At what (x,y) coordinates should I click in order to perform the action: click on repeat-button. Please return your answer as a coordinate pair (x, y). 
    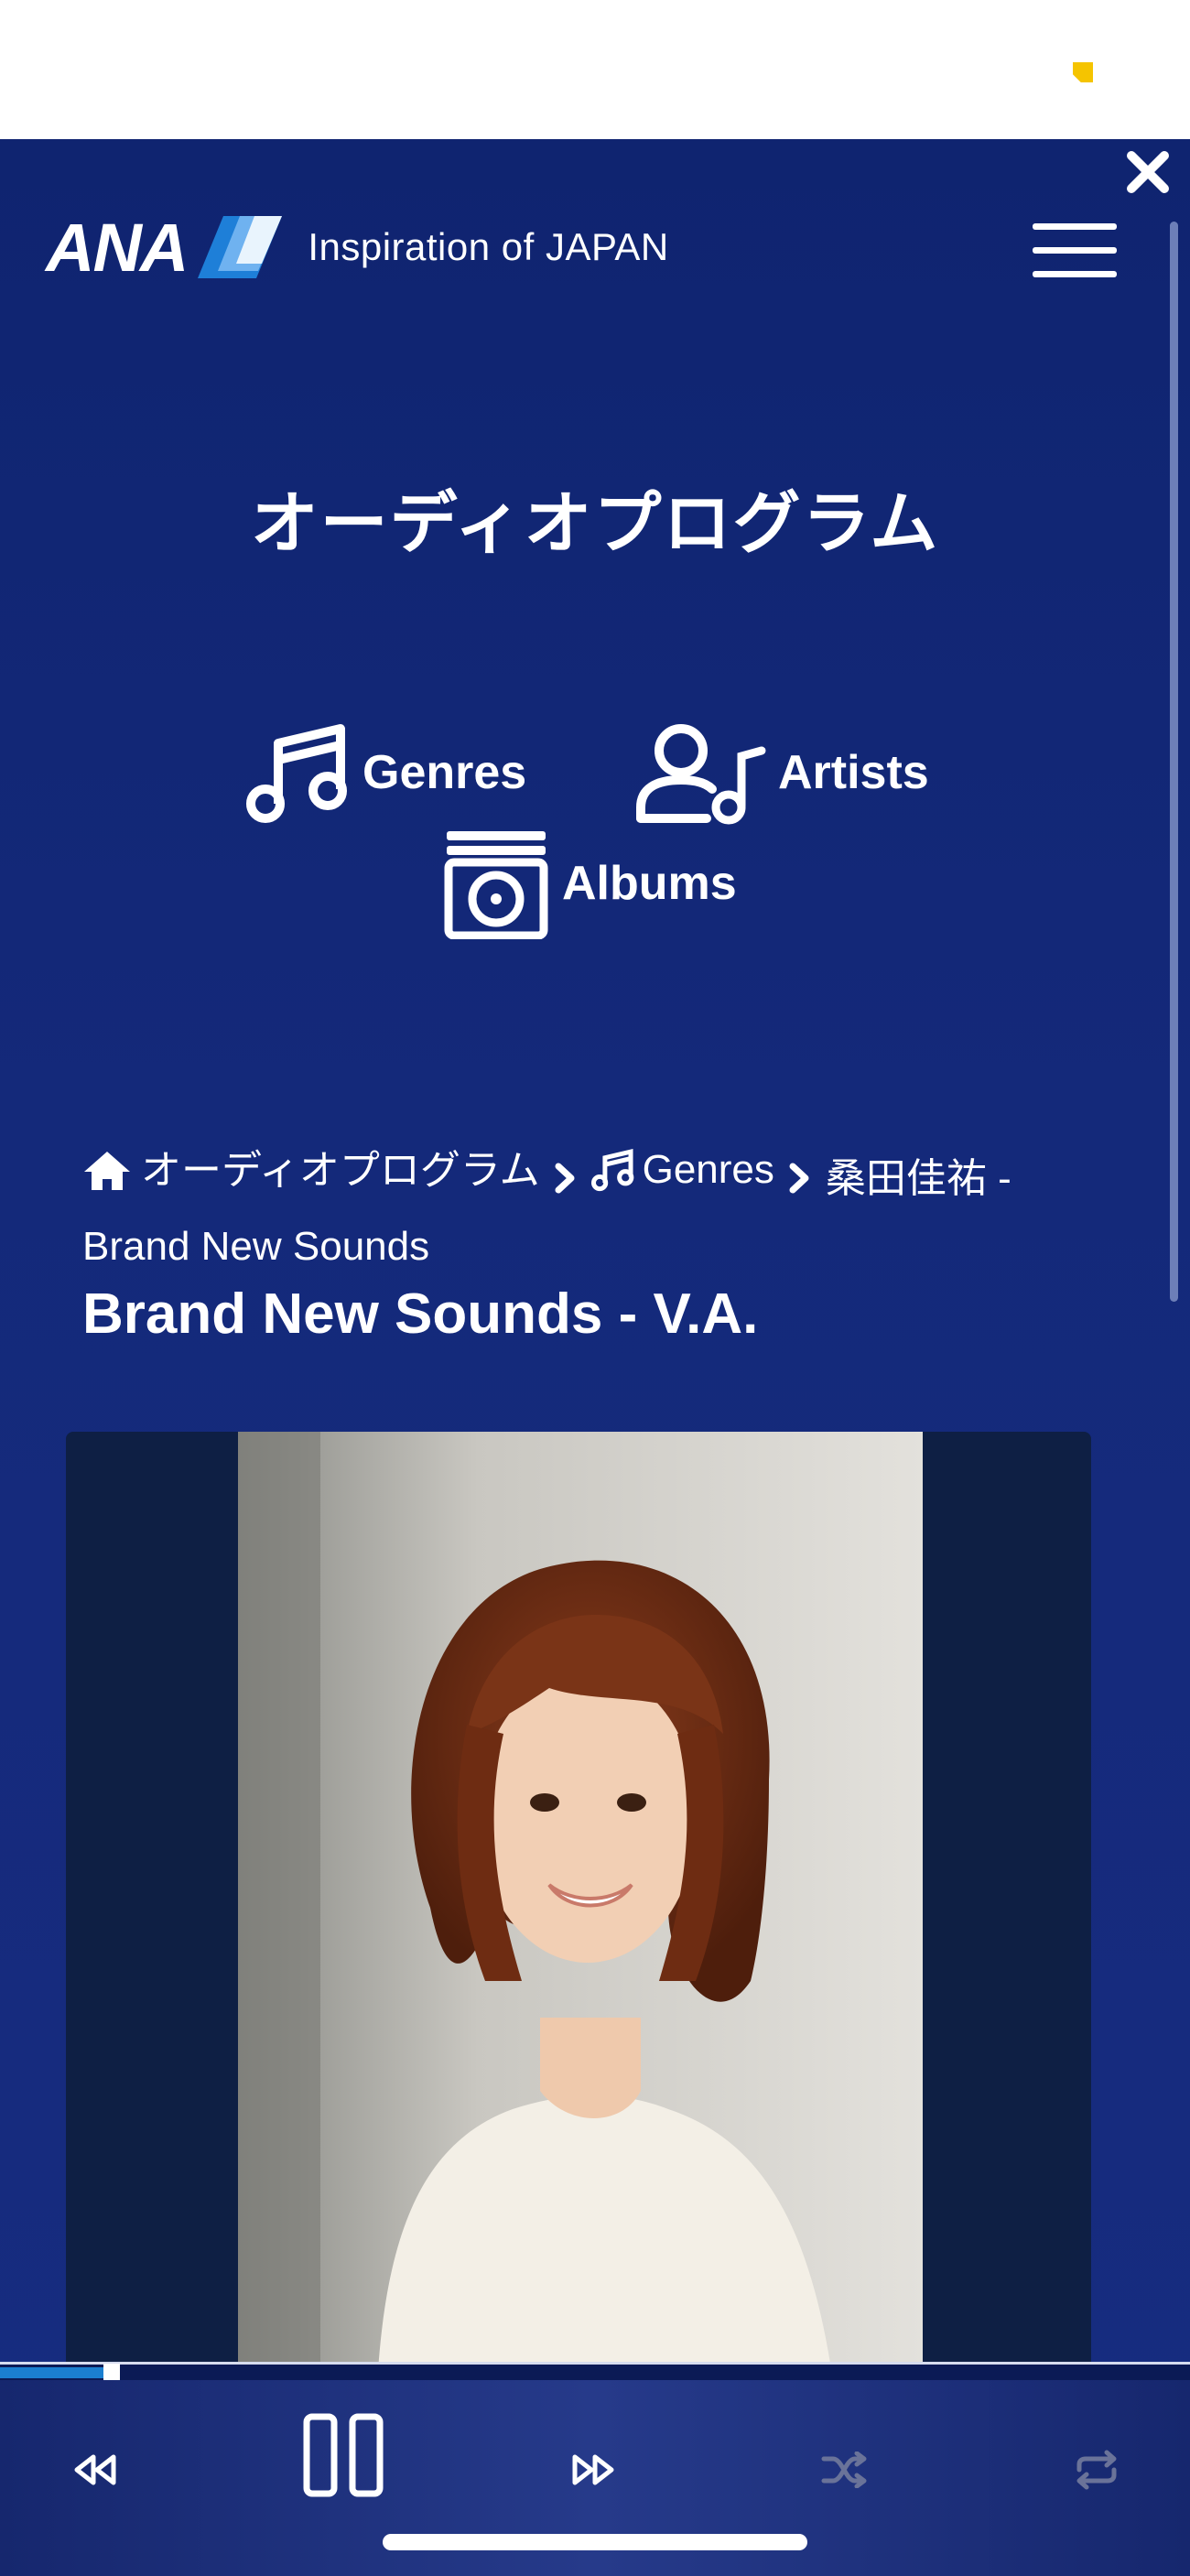
    Looking at the image, I should click on (1096, 2469).